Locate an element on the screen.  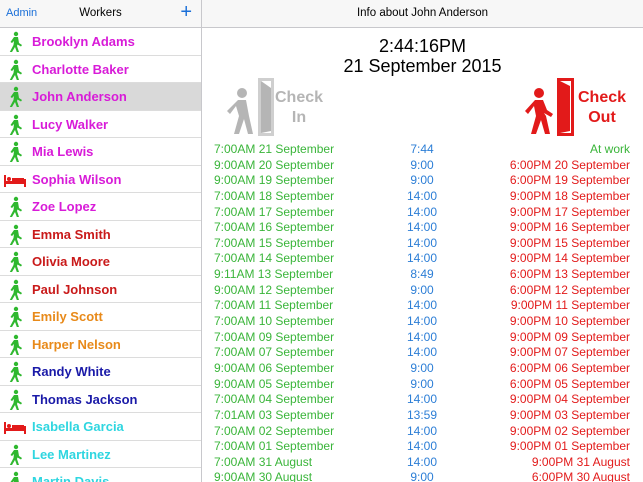
check-out-time: 6:00PM 19 September is located at coordinates (569, 180).